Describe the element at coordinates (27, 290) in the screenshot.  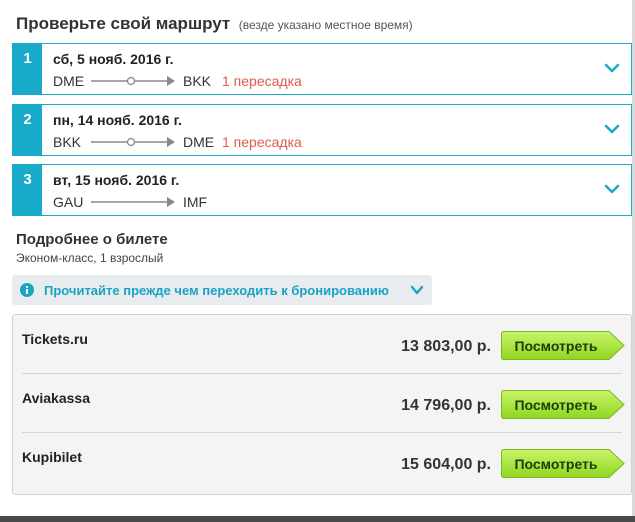
I see `info-icon` at that location.